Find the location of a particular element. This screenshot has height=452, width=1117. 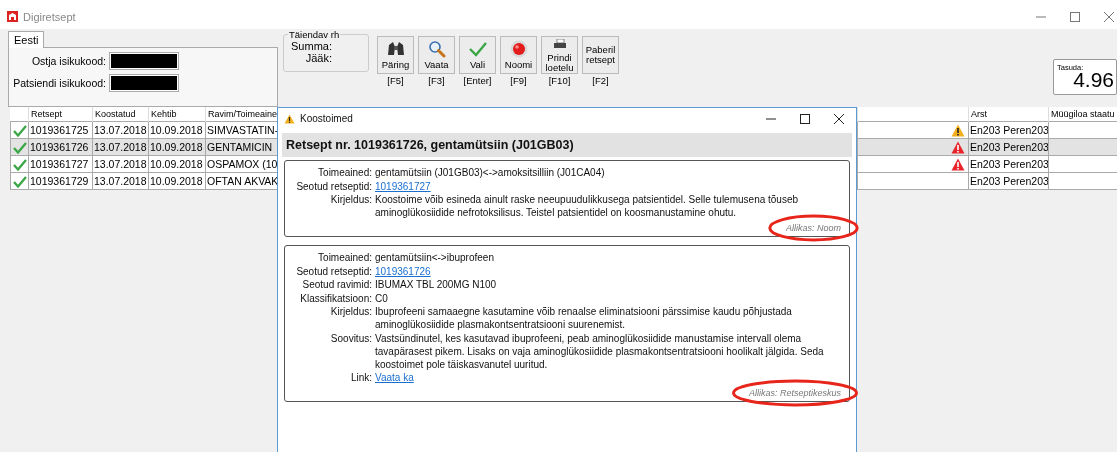

table-cell: 1019361729 is located at coordinates (59, 181).